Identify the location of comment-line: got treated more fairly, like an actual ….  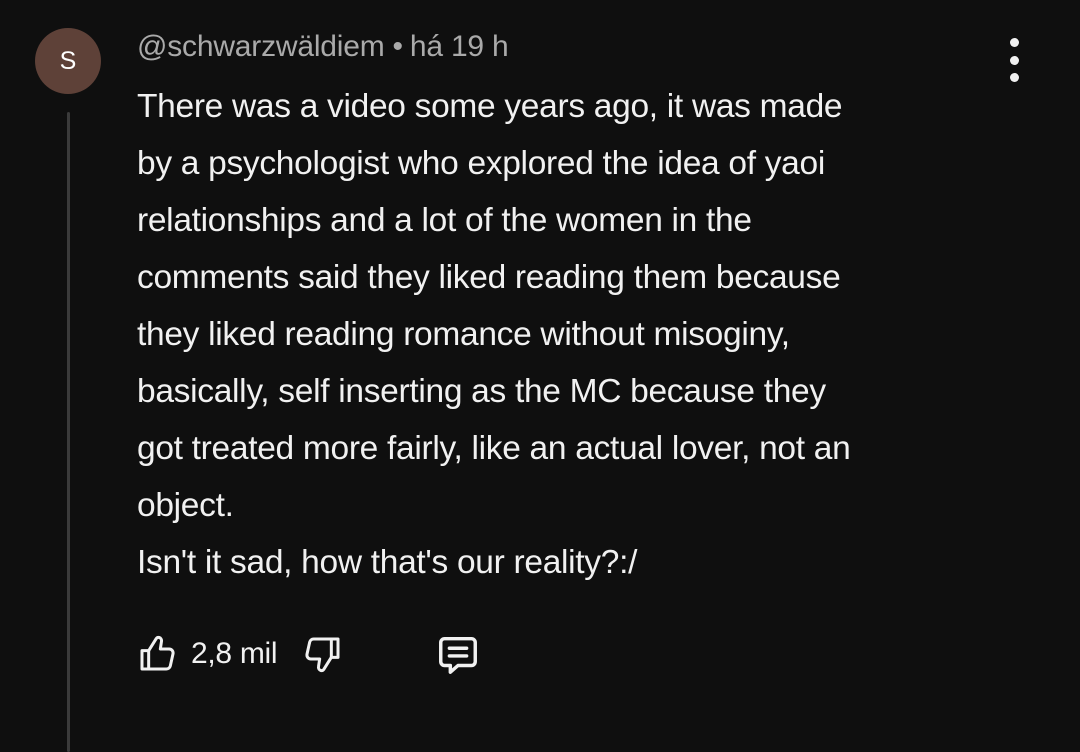
(494, 448).